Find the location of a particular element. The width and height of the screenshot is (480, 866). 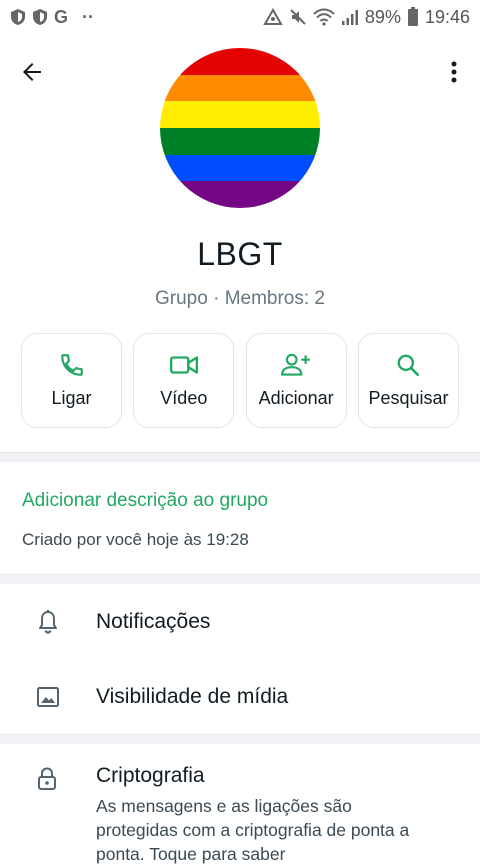

search-button: Pesquisar is located at coordinates (408, 380).